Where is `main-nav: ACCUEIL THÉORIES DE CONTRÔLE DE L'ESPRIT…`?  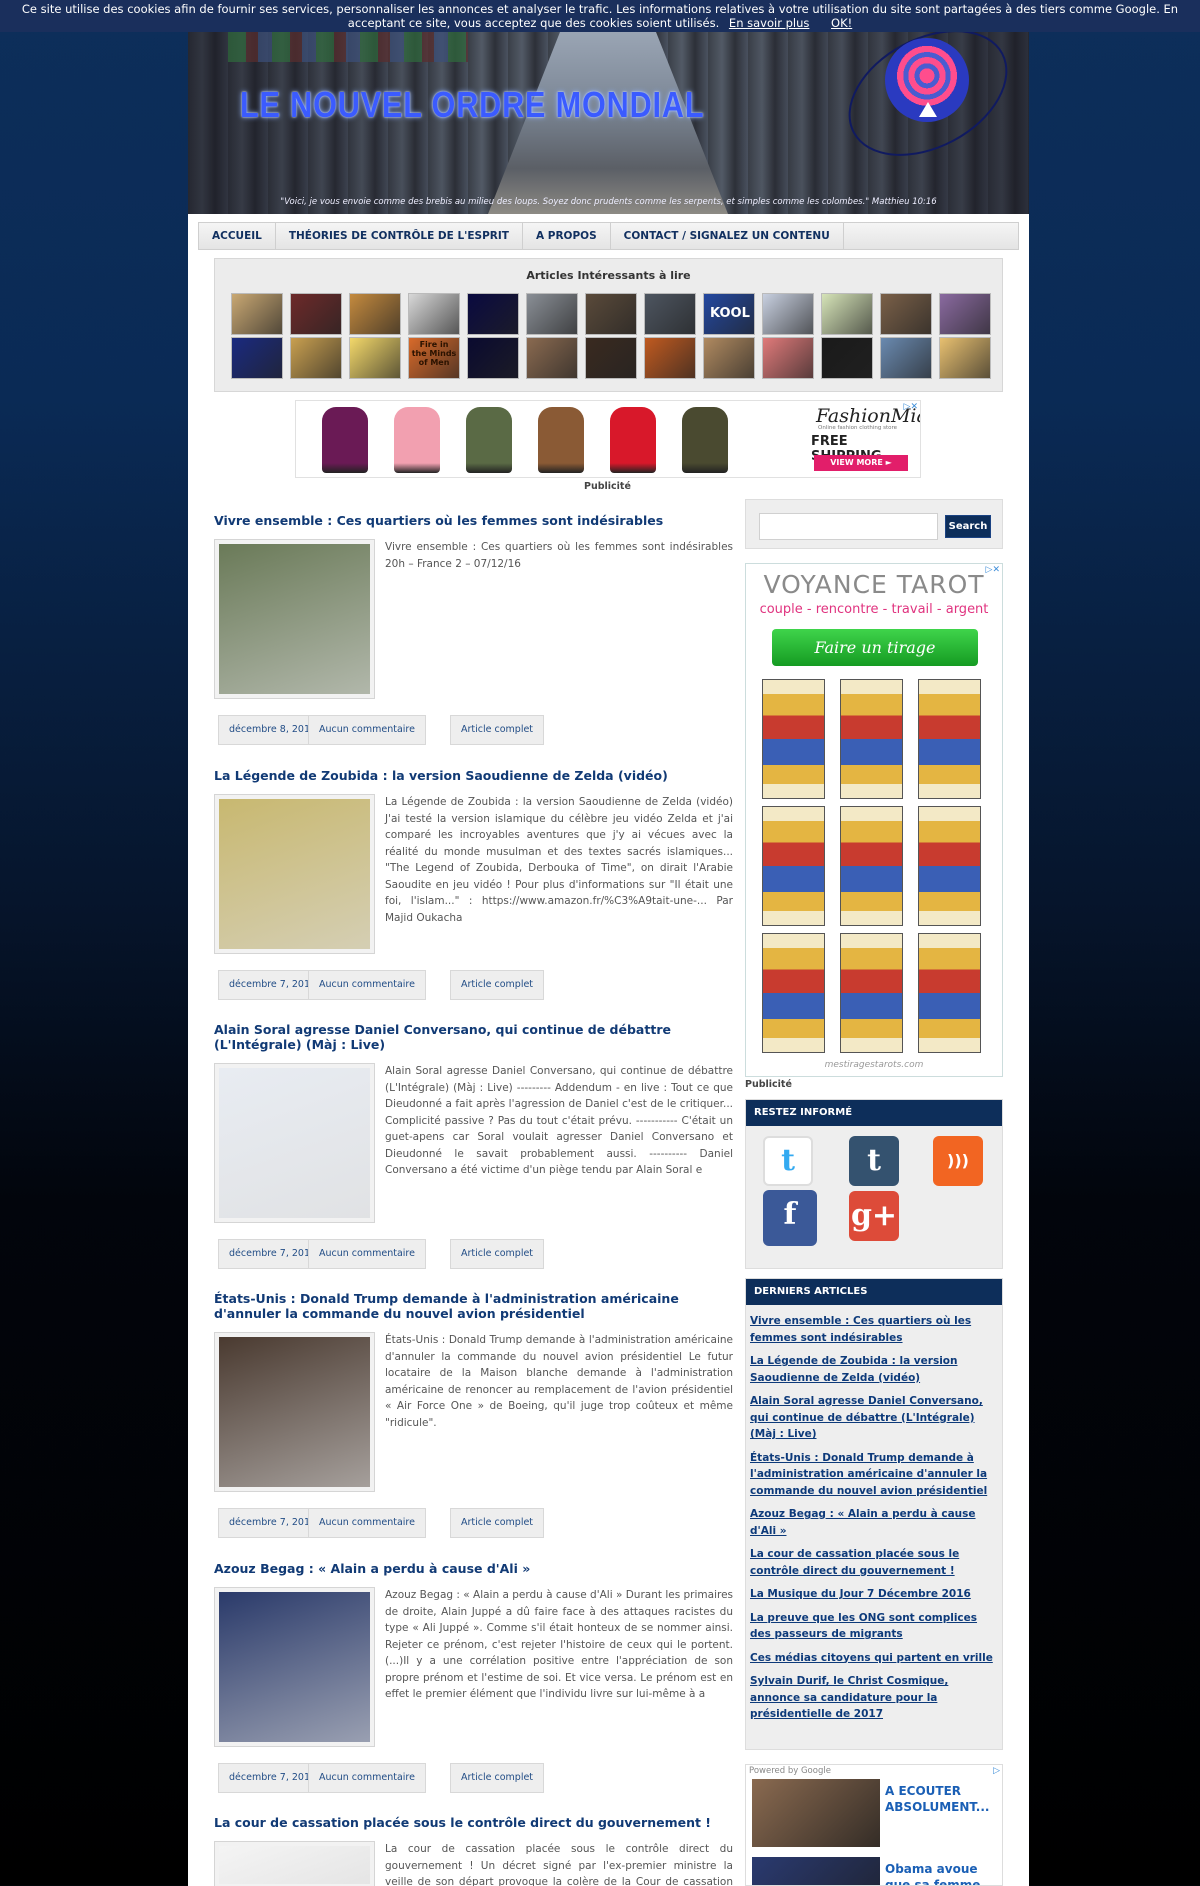 main-nav: ACCUEIL THÉORIES DE CONTRÔLE DE L'ESPRIT… is located at coordinates (608, 236).